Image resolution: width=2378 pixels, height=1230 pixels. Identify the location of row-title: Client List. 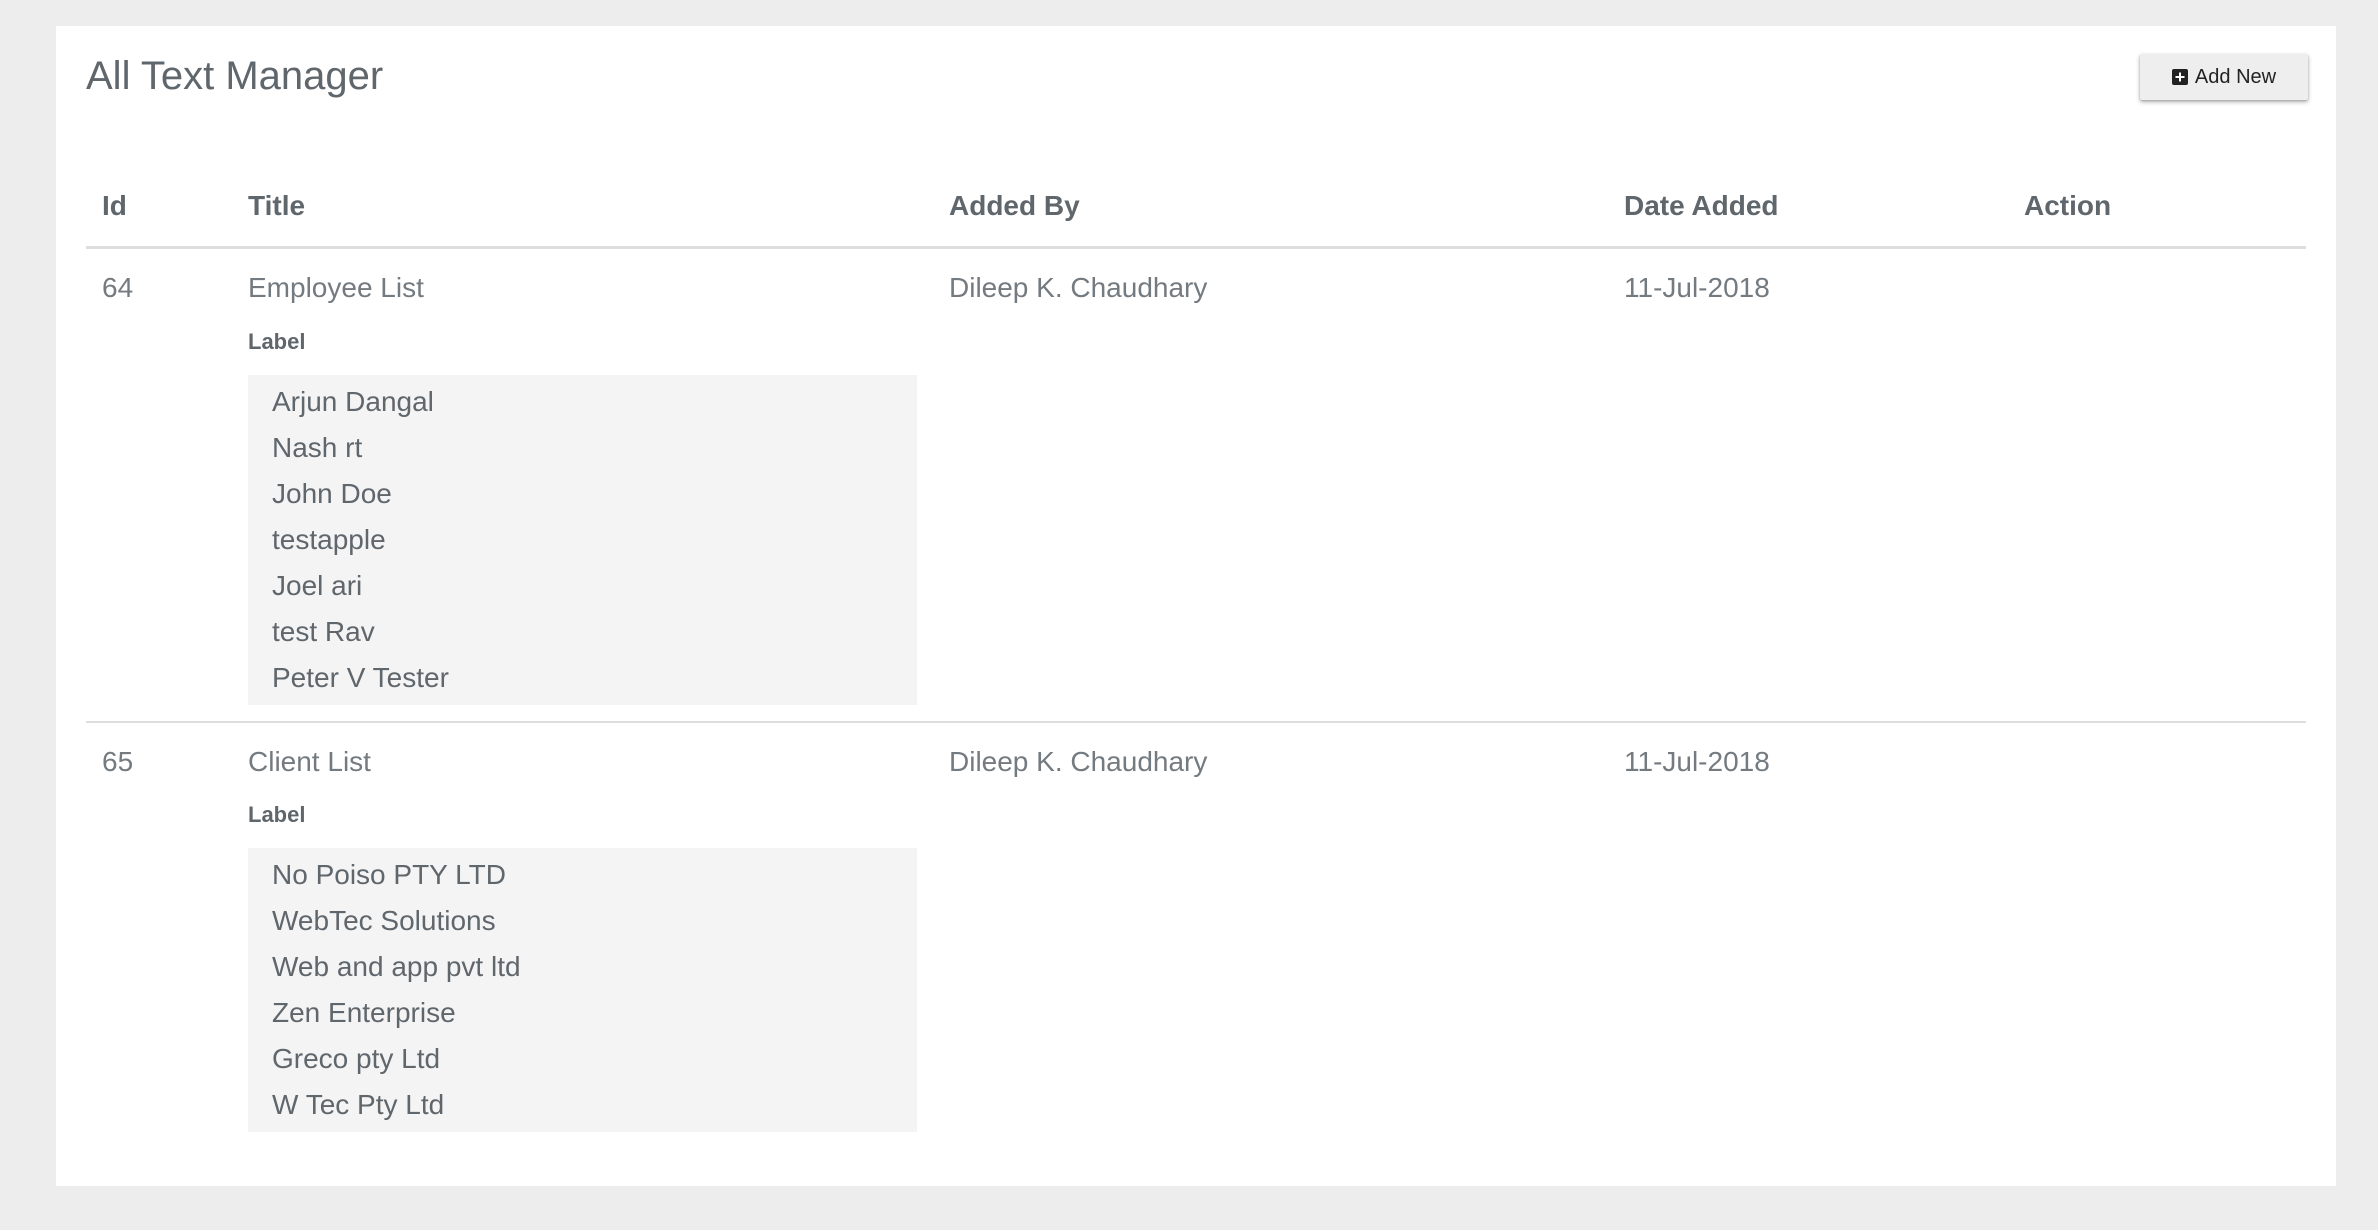
(309, 761).